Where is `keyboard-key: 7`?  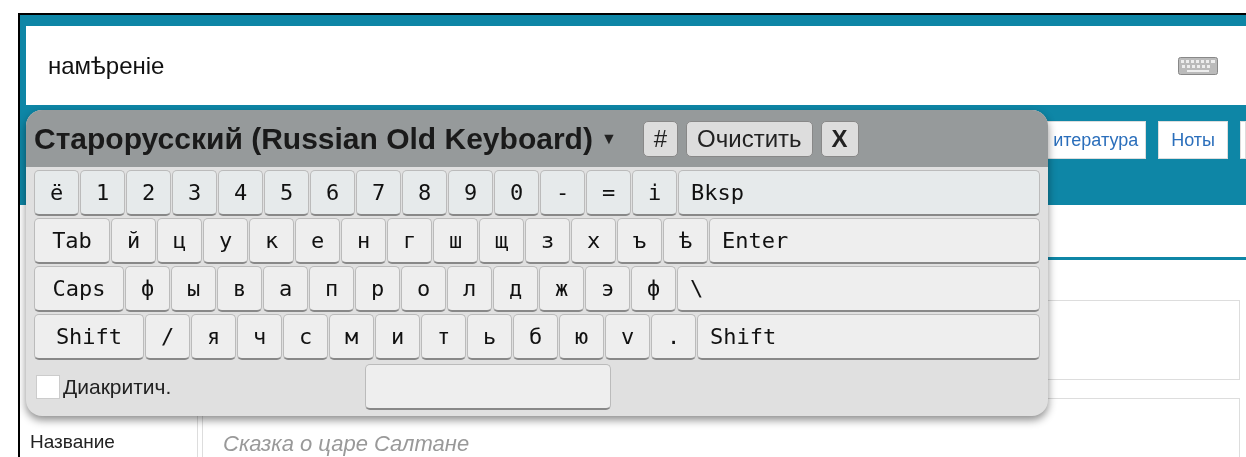 keyboard-key: 7 is located at coordinates (378, 193).